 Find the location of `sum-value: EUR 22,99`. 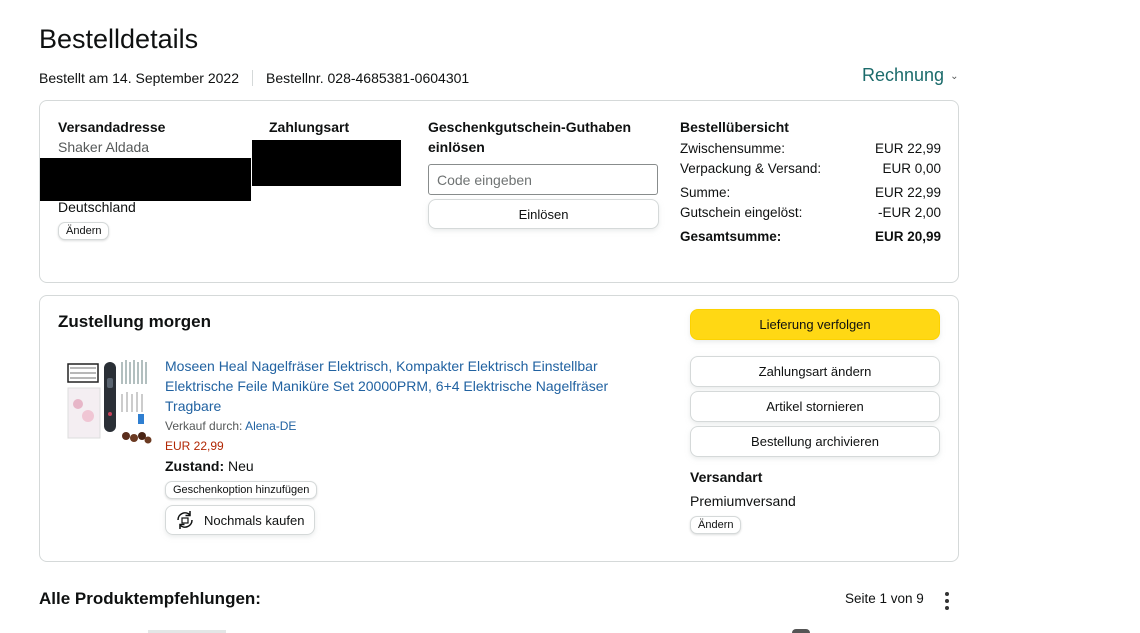

sum-value: EUR 22,99 is located at coordinates (907, 192).